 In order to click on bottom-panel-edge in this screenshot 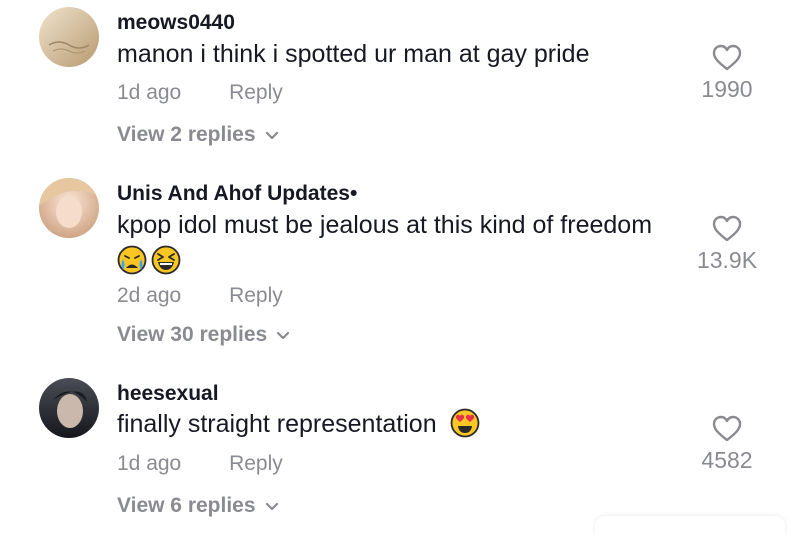, I will do `click(690, 526)`.